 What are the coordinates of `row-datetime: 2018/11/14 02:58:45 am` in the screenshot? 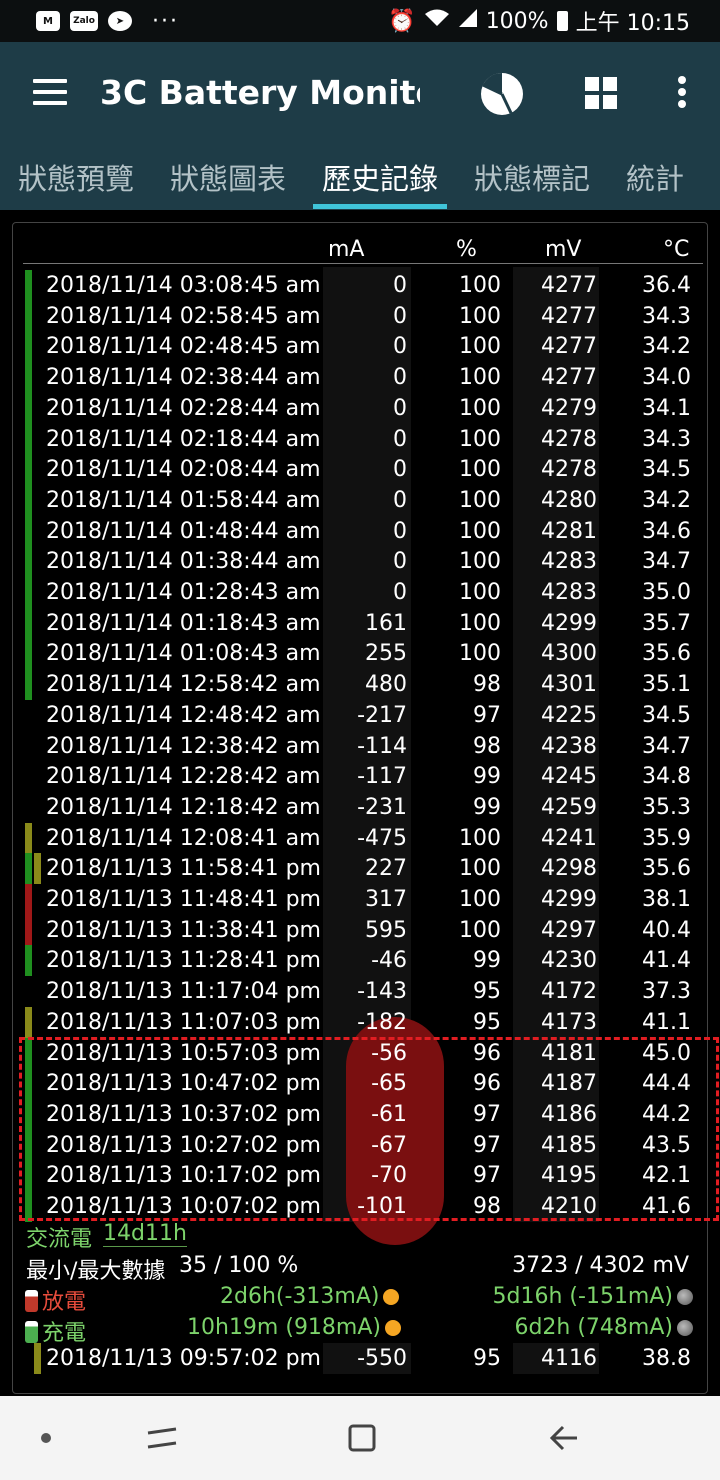 It's located at (183, 316).